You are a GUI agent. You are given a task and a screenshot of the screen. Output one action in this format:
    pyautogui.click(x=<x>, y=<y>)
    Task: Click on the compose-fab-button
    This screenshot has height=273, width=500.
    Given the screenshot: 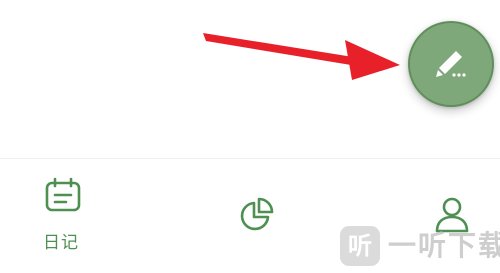 What is the action you would take?
    pyautogui.click(x=451, y=64)
    